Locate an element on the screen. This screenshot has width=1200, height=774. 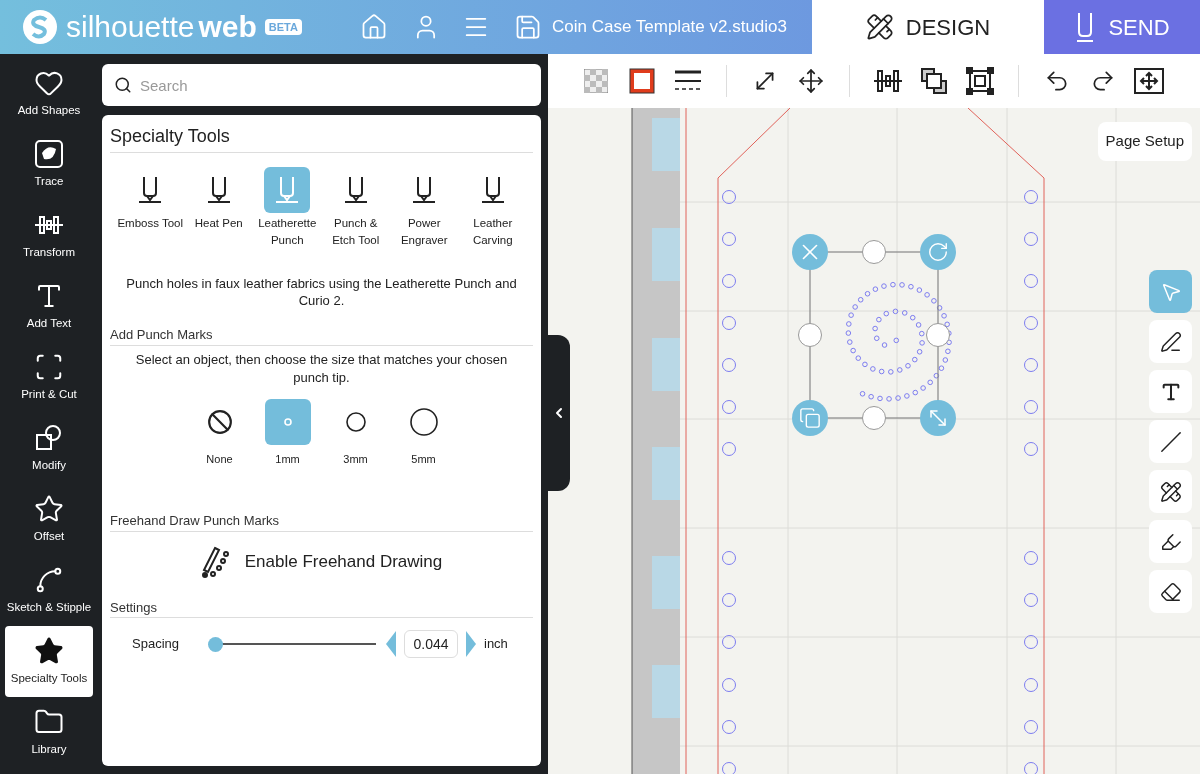
spacing-label: Spacing is located at coordinates (156, 644).